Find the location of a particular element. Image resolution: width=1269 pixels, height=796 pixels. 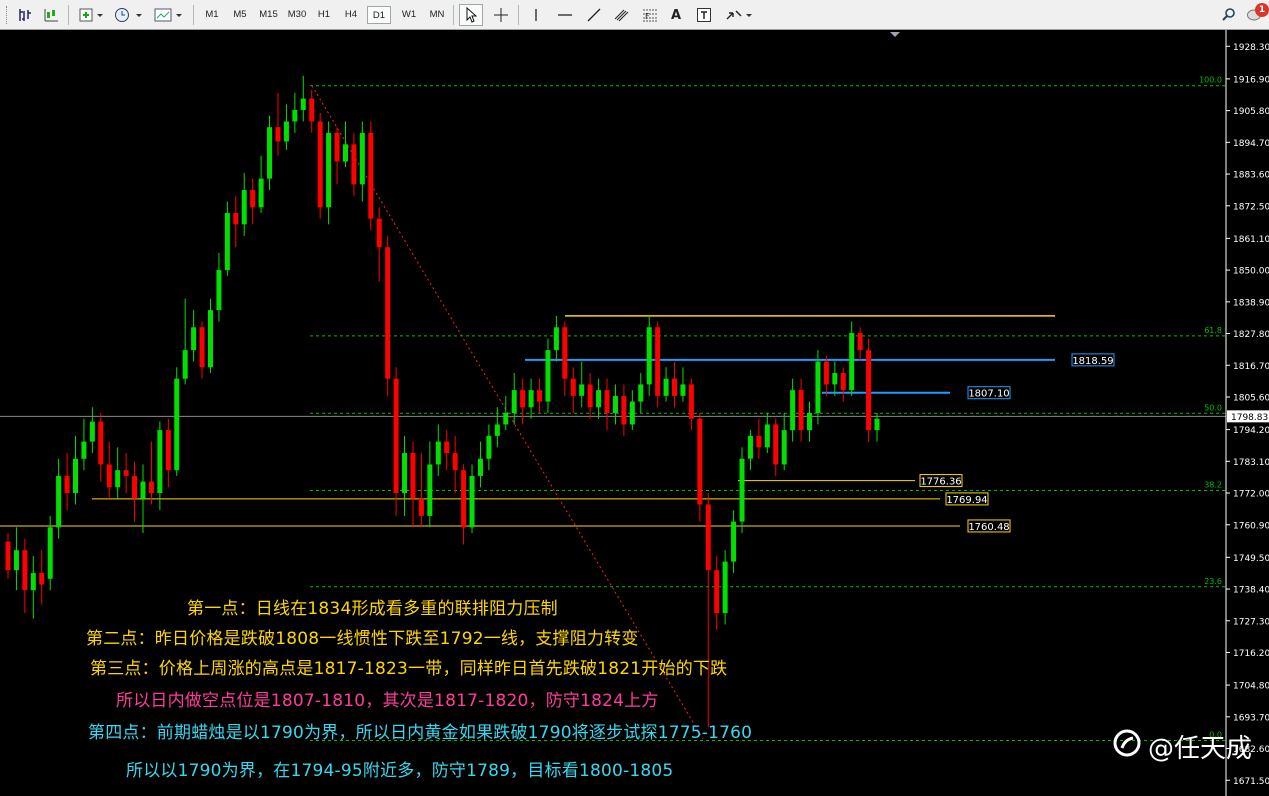

price-tag-label: 1818.59 is located at coordinates (1092, 361).